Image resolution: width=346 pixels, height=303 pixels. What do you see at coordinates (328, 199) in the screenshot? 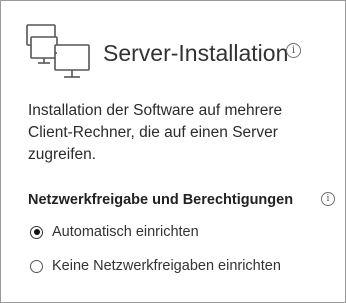
I see `section-info-icon: i` at bounding box center [328, 199].